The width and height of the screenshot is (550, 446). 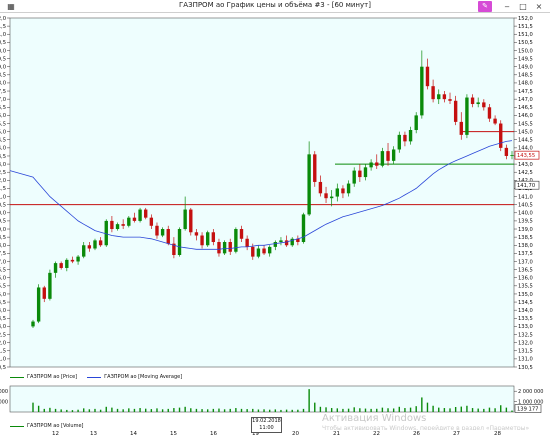 What do you see at coordinates (3, 303) in the screenshot?
I see `y-tick-label: 134,5` at bounding box center [3, 303].